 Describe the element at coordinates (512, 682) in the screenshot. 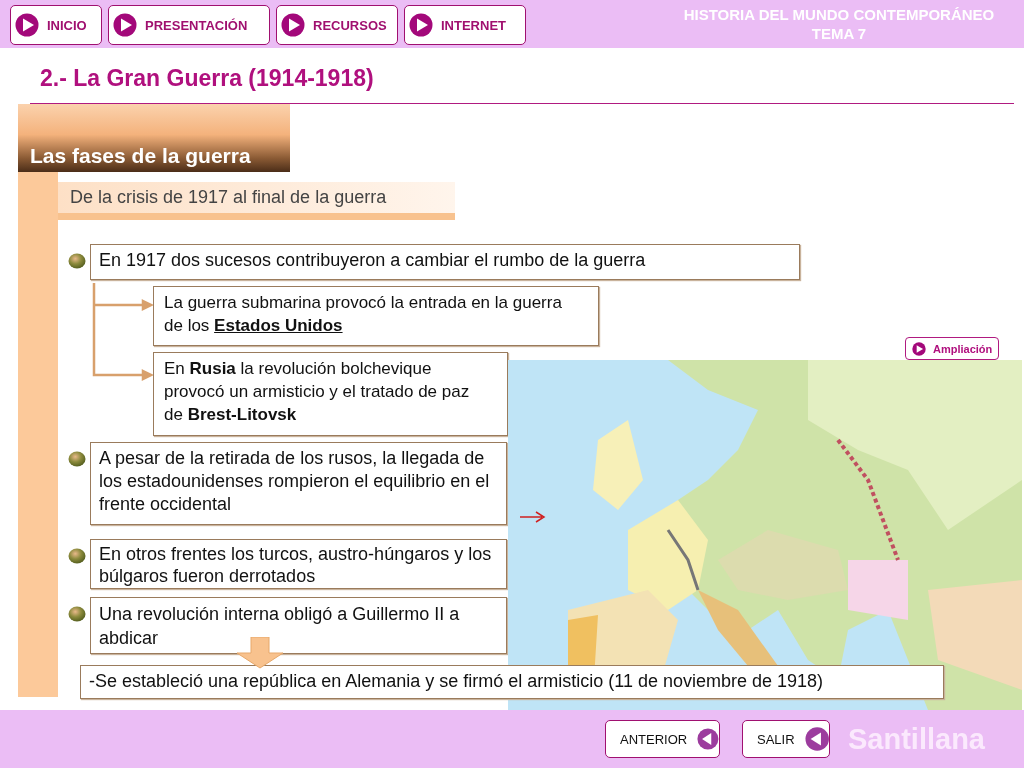

I see `conclusion-text: -Se estableció una república en Alemania y se firmó el armisticio (11 de noviembre de 1918)` at that location.